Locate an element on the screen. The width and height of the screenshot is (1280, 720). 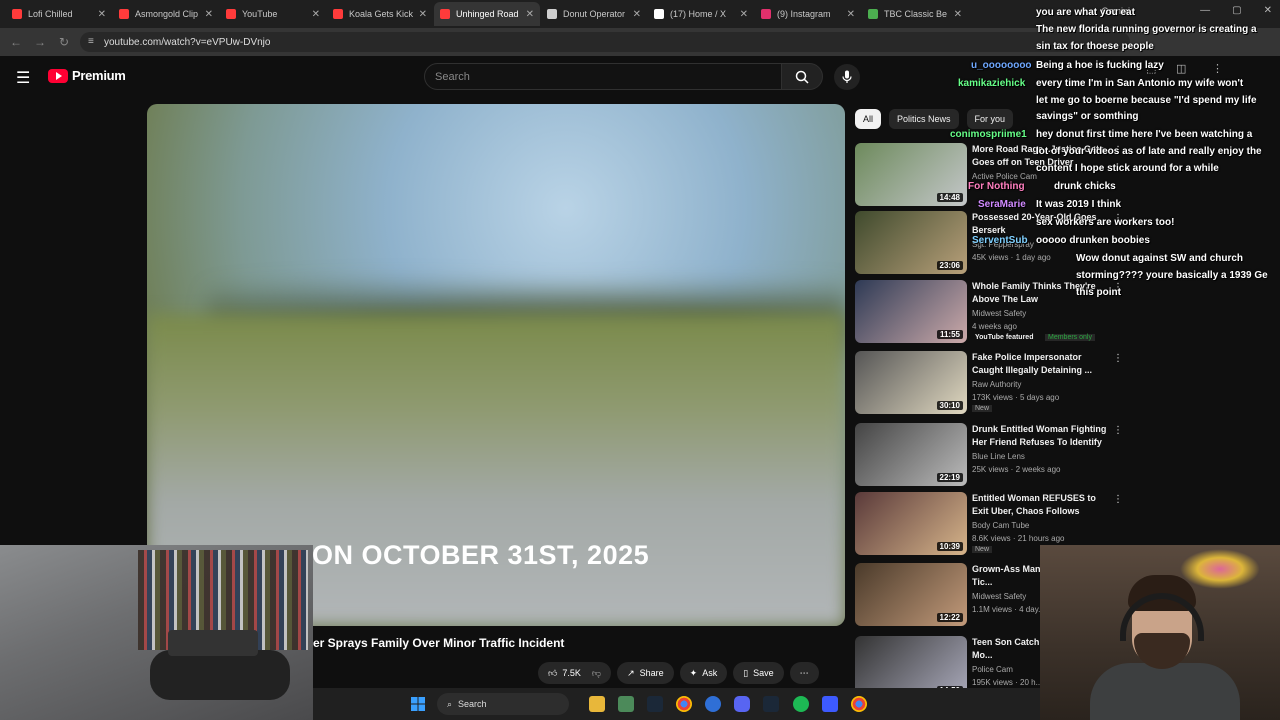
more-icon: ⋯ is located at coordinates (804, 672).